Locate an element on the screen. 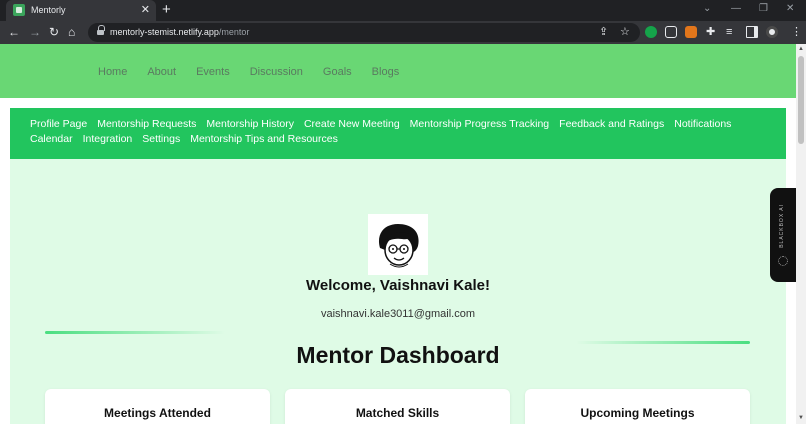 The height and width of the screenshot is (424, 806). blackbox-label: BLACKBOX AI is located at coordinates (782, 226).